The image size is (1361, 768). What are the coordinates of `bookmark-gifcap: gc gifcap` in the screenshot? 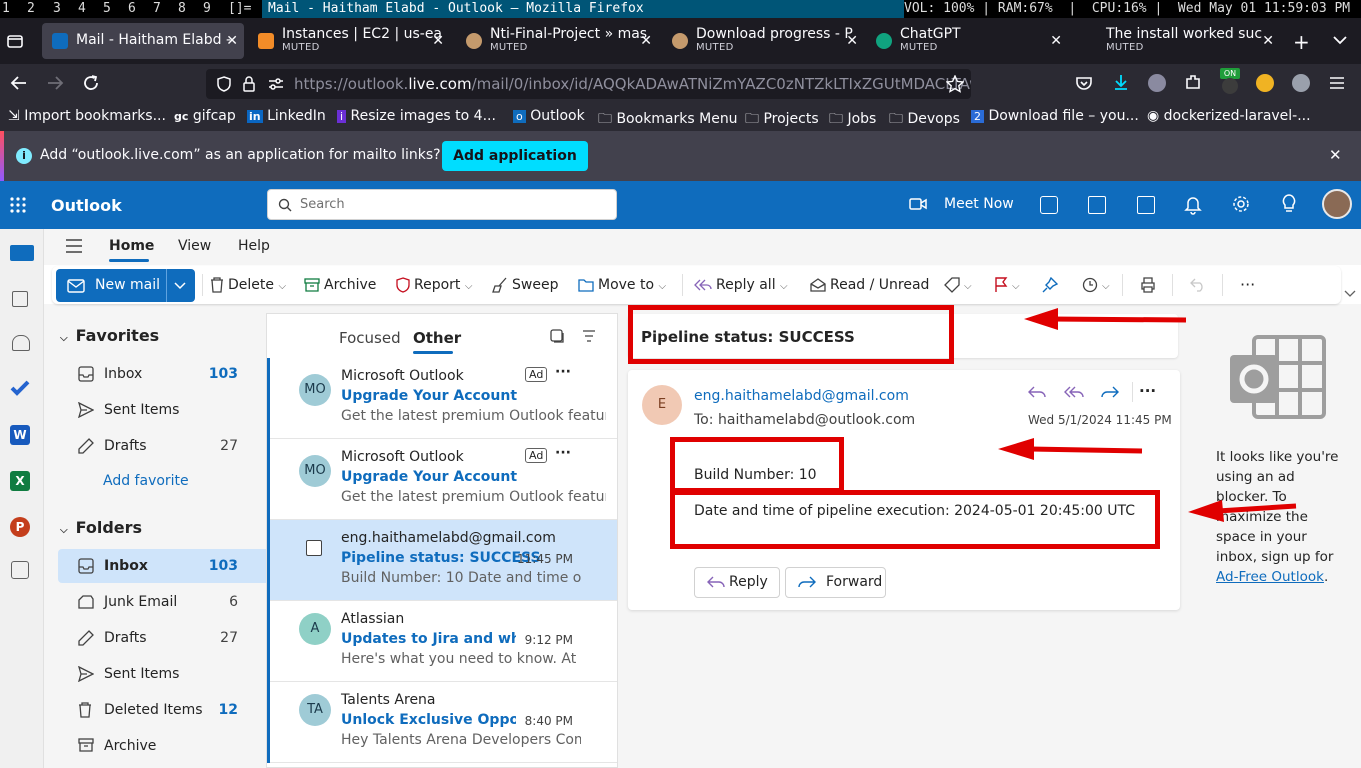 It's located at (205, 116).